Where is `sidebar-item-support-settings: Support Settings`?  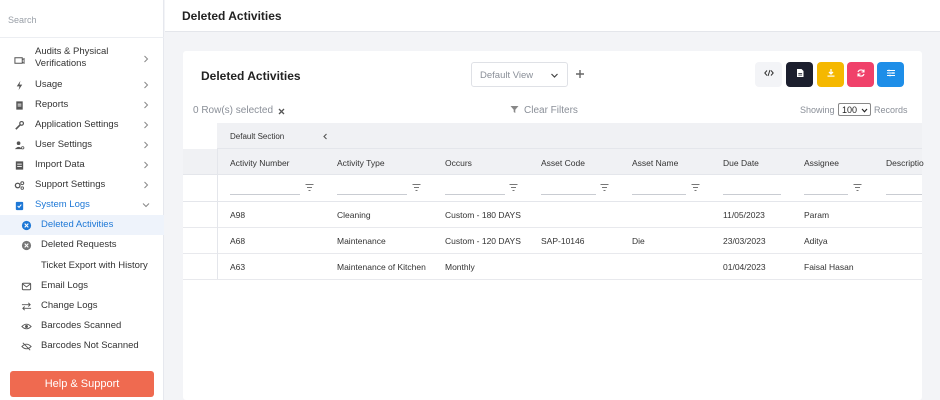 sidebar-item-support-settings: Support Settings is located at coordinates (82, 185).